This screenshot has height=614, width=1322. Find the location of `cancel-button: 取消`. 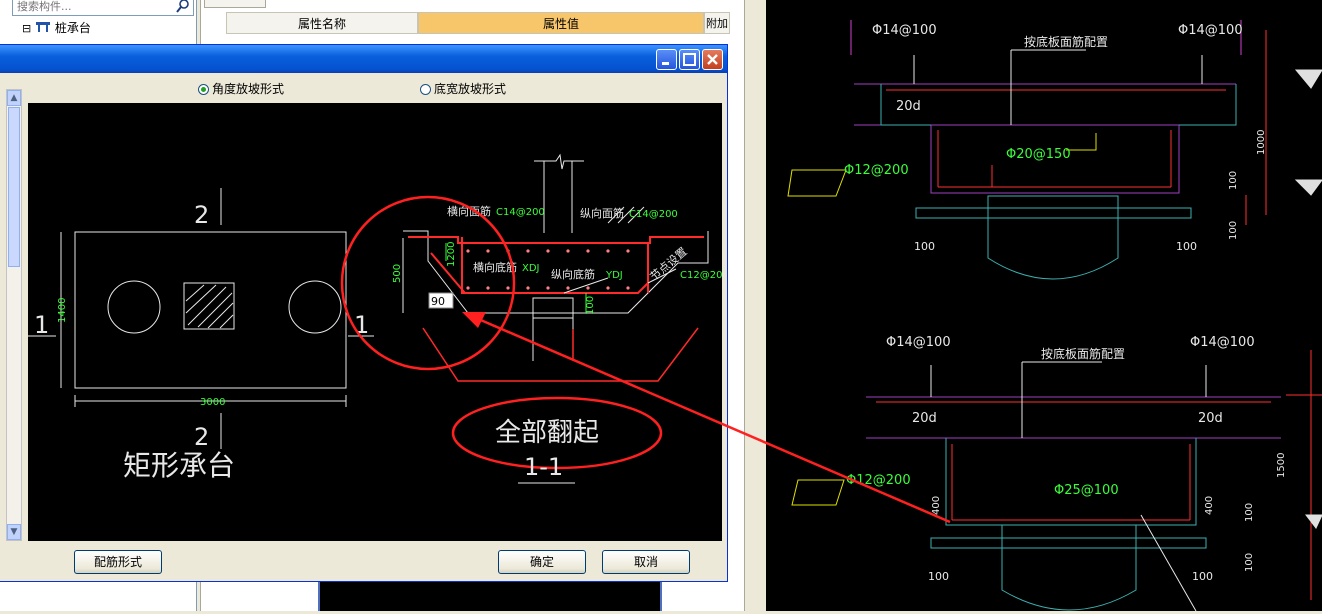

cancel-button: 取消 is located at coordinates (646, 562).